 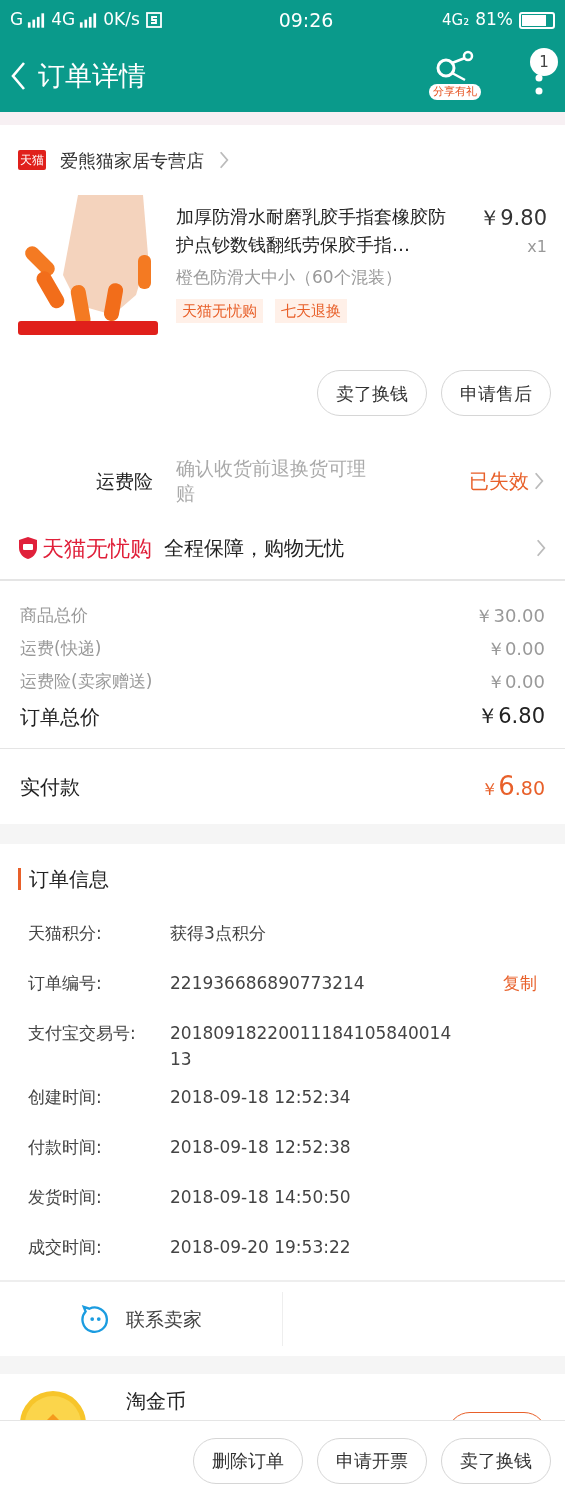 I want to click on bottom-action-button: 删除订单, so click(x=248, y=1460).